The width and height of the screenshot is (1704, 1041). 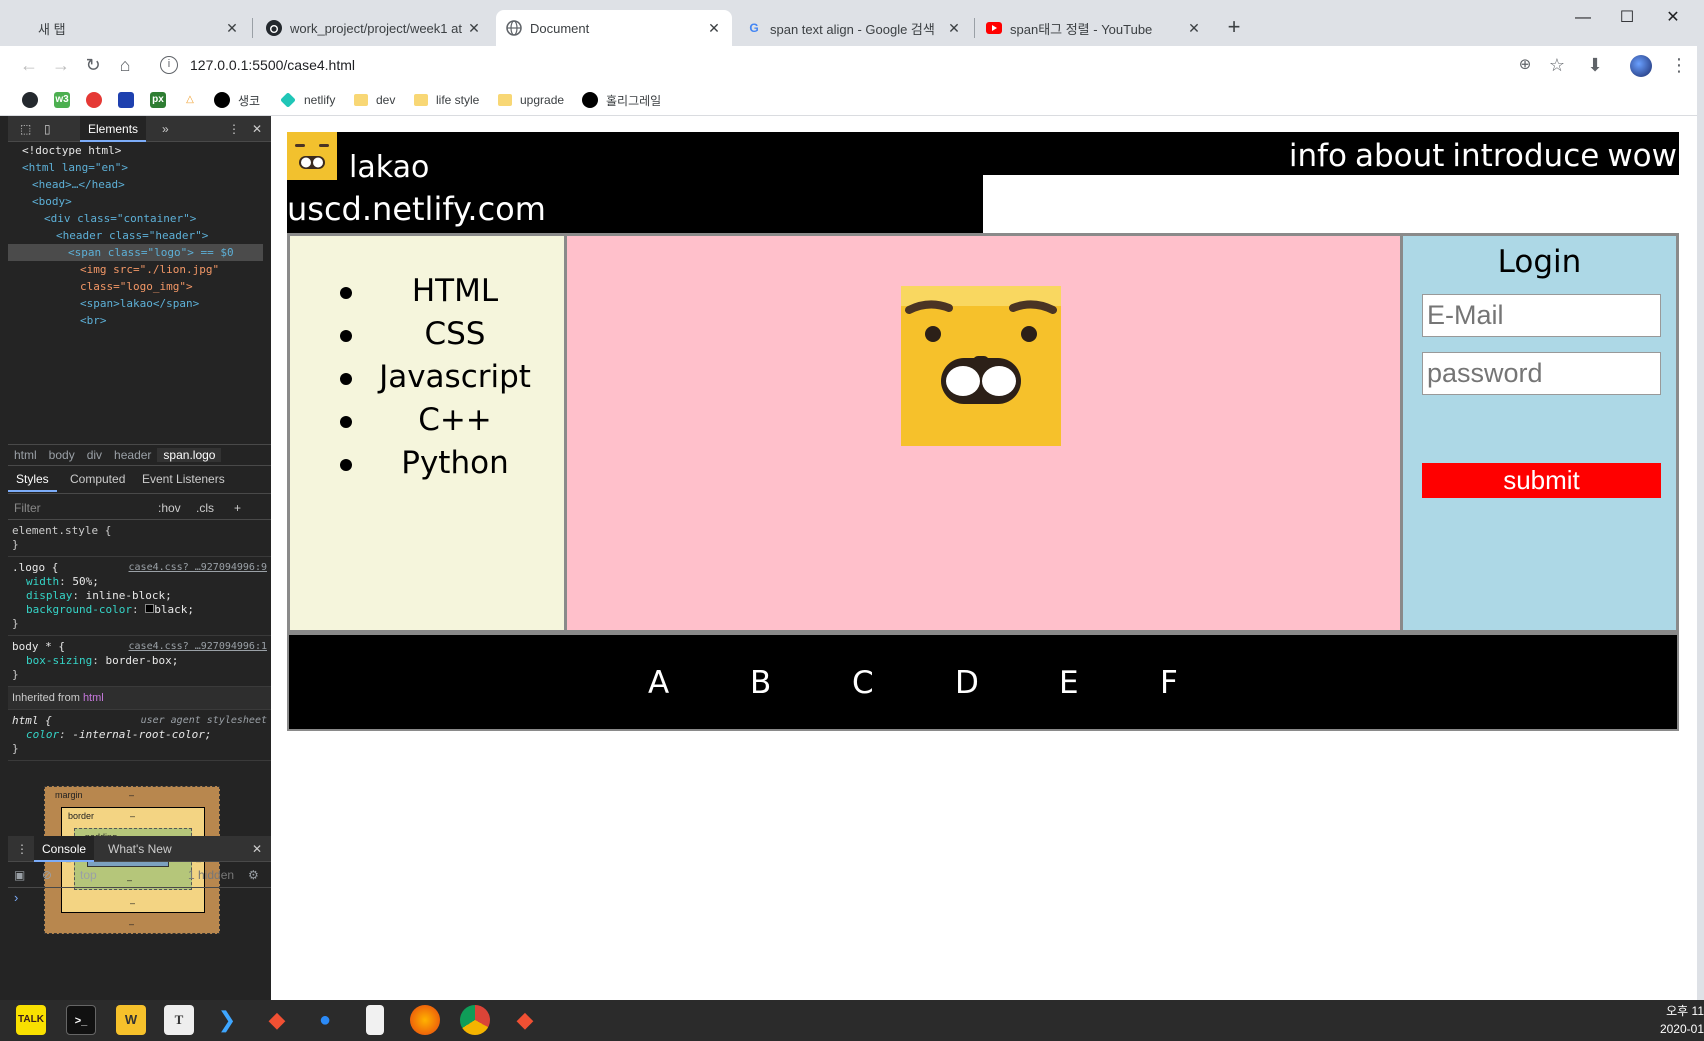 What do you see at coordinates (135, 286) in the screenshot?
I see `dom-node: class="logo_img">` at bounding box center [135, 286].